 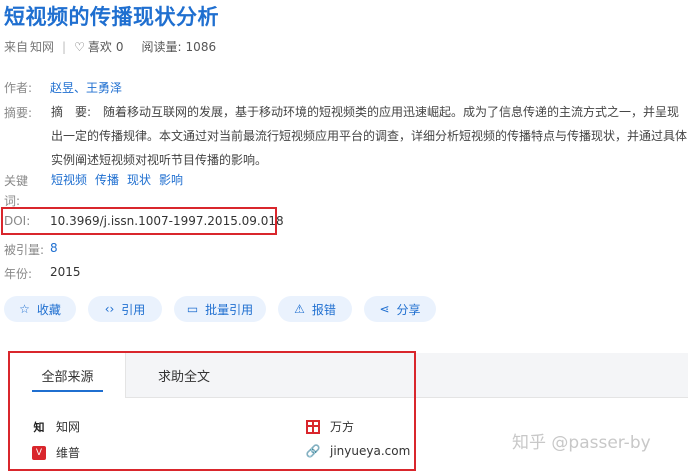 I want to click on like-button: ♡ 喜欢 0, so click(x=98, y=46).